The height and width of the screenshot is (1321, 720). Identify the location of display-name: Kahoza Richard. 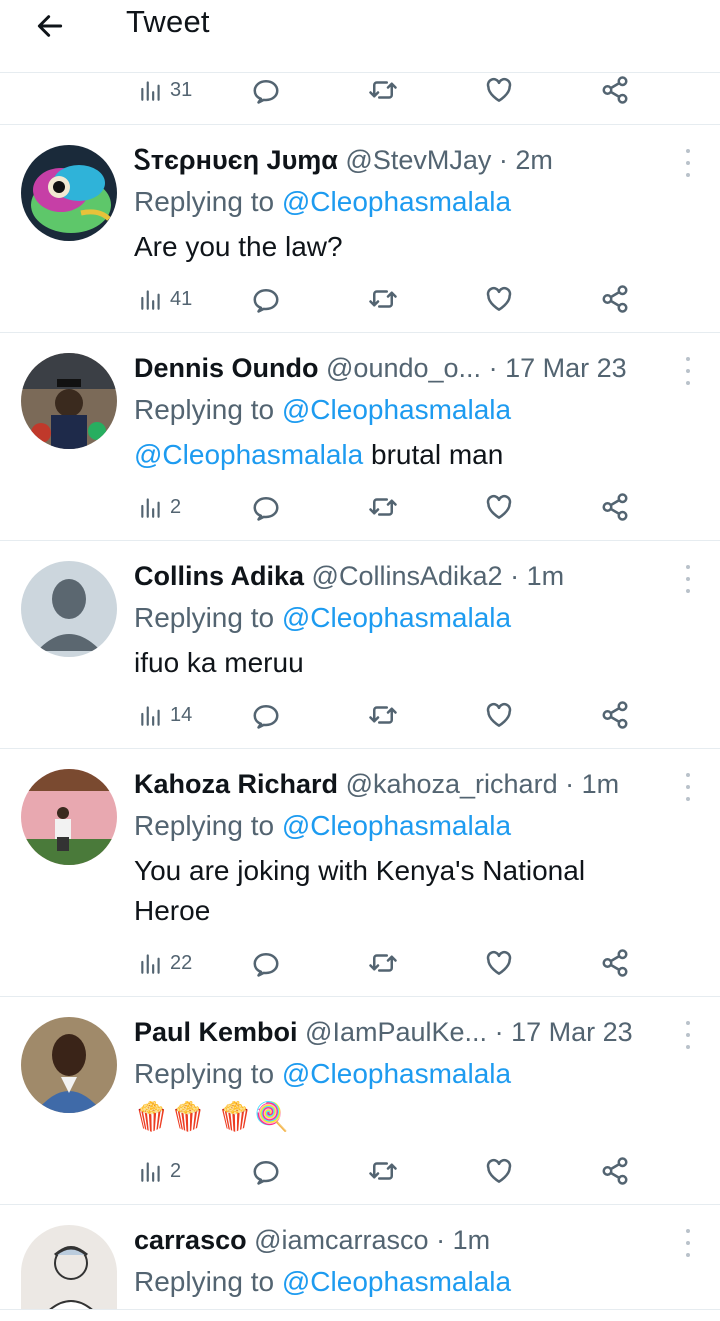
(236, 784).